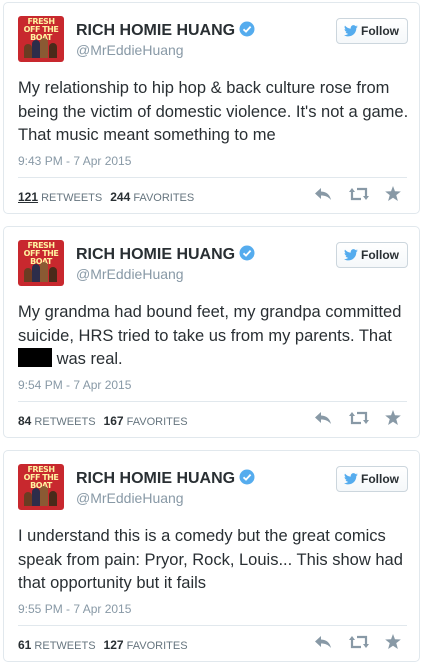 This screenshot has height=665, width=429. I want to click on retweet-count: 61 RETWEETS, so click(57, 645).